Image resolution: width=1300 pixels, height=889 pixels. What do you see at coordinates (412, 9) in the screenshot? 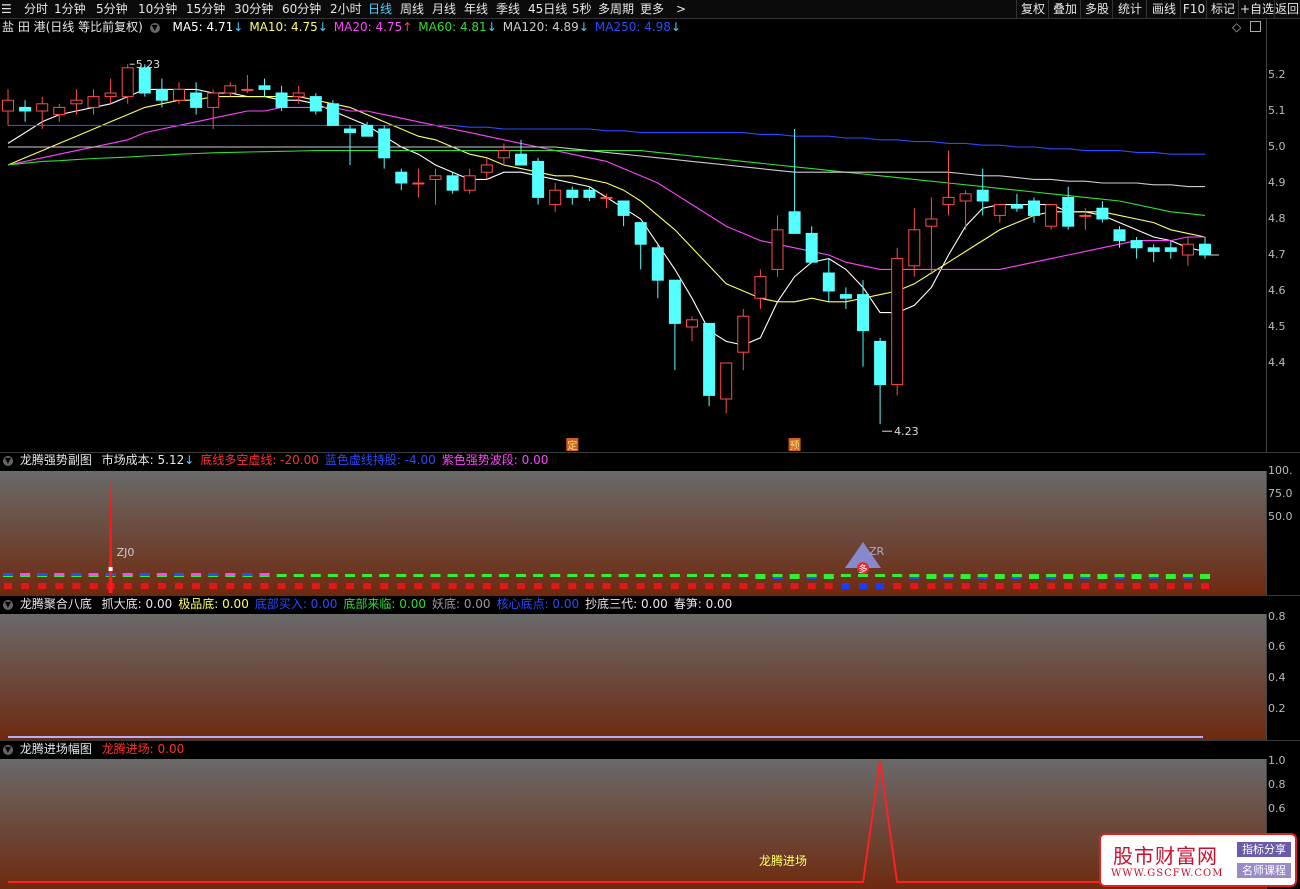
I see `period-tab-9: 周线` at bounding box center [412, 9].